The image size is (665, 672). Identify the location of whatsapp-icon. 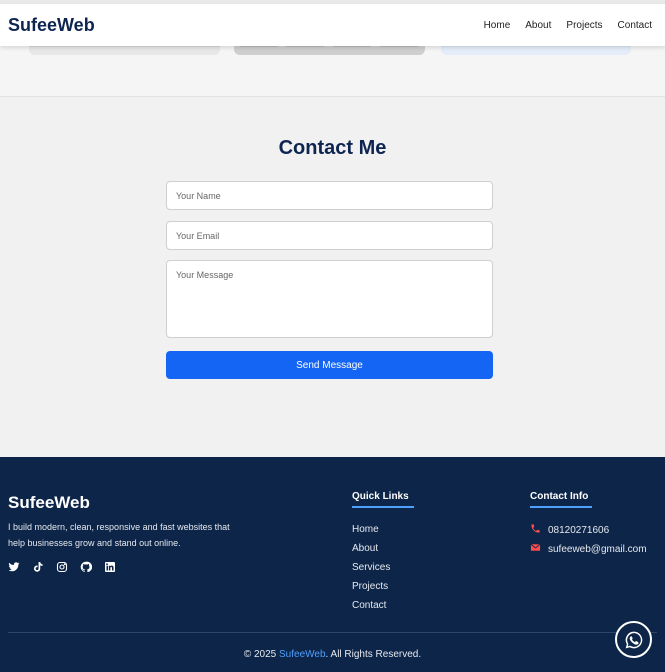
(633, 639).